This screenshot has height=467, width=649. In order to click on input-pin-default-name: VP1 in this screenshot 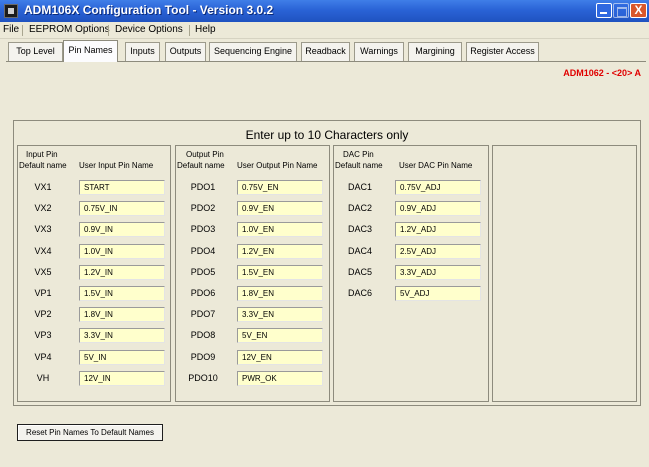, I will do `click(43, 293)`.